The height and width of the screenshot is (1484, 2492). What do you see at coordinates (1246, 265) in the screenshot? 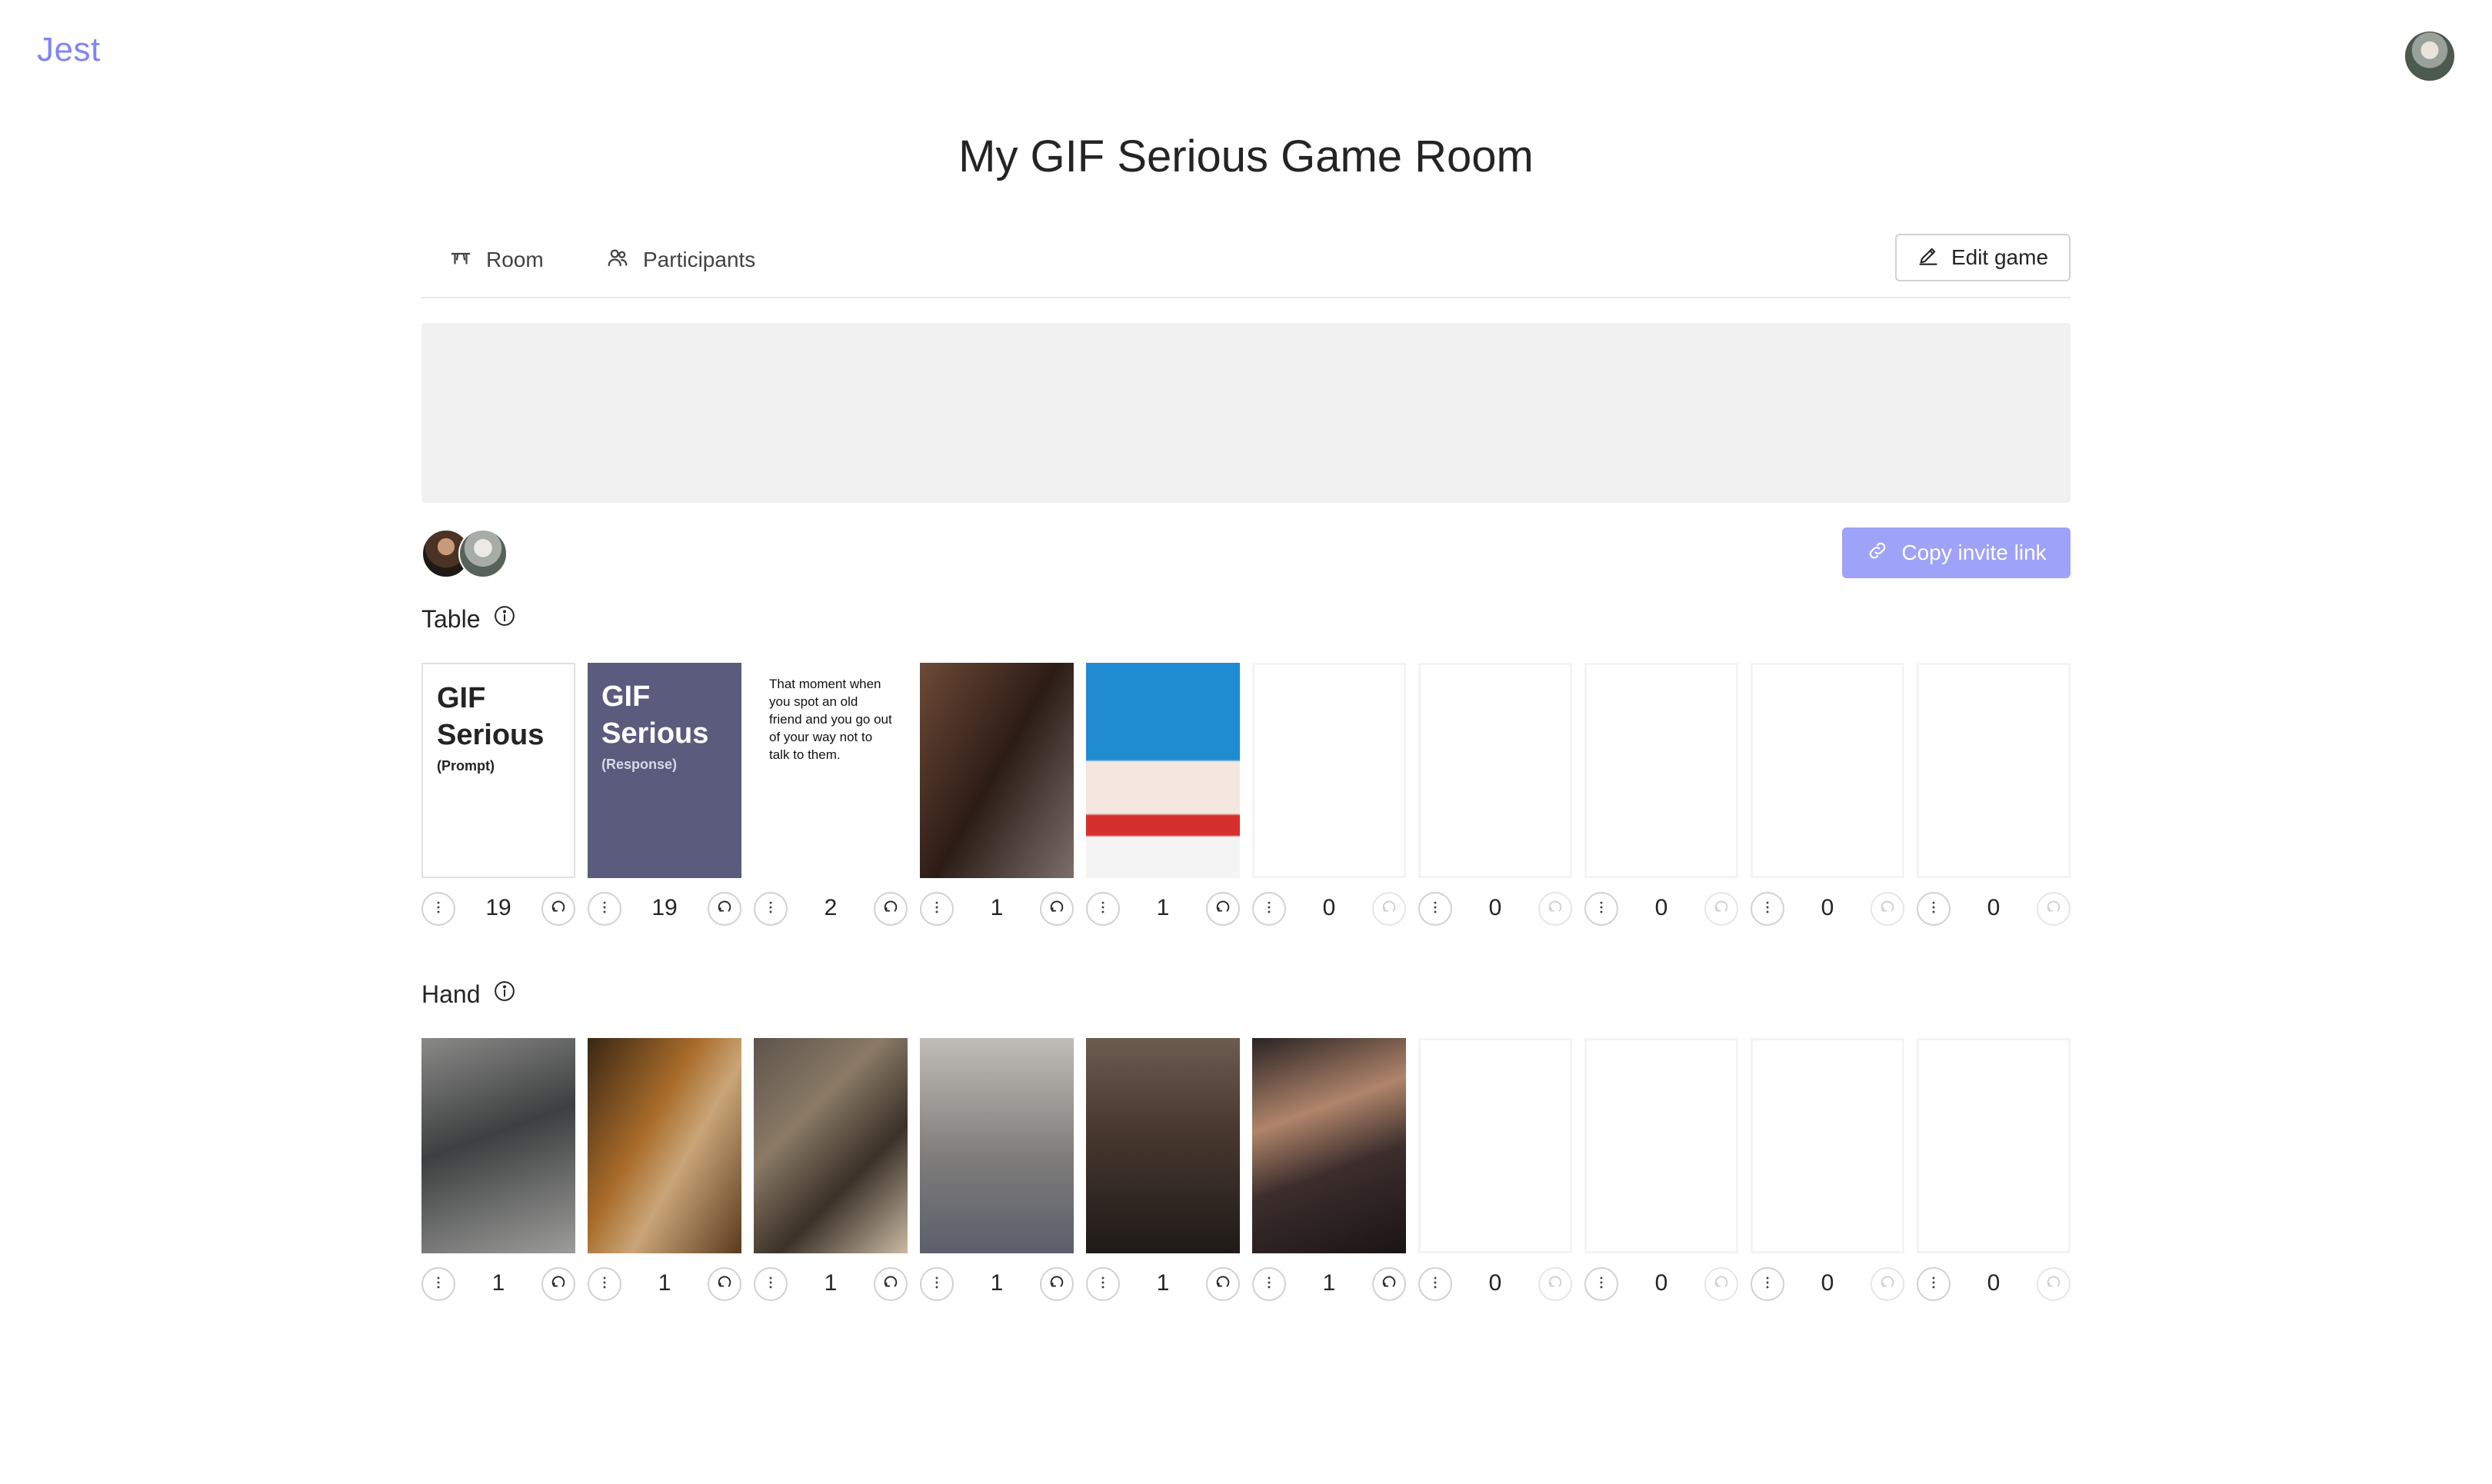
I see `tab-bar: Room Participants Edit game` at bounding box center [1246, 265].